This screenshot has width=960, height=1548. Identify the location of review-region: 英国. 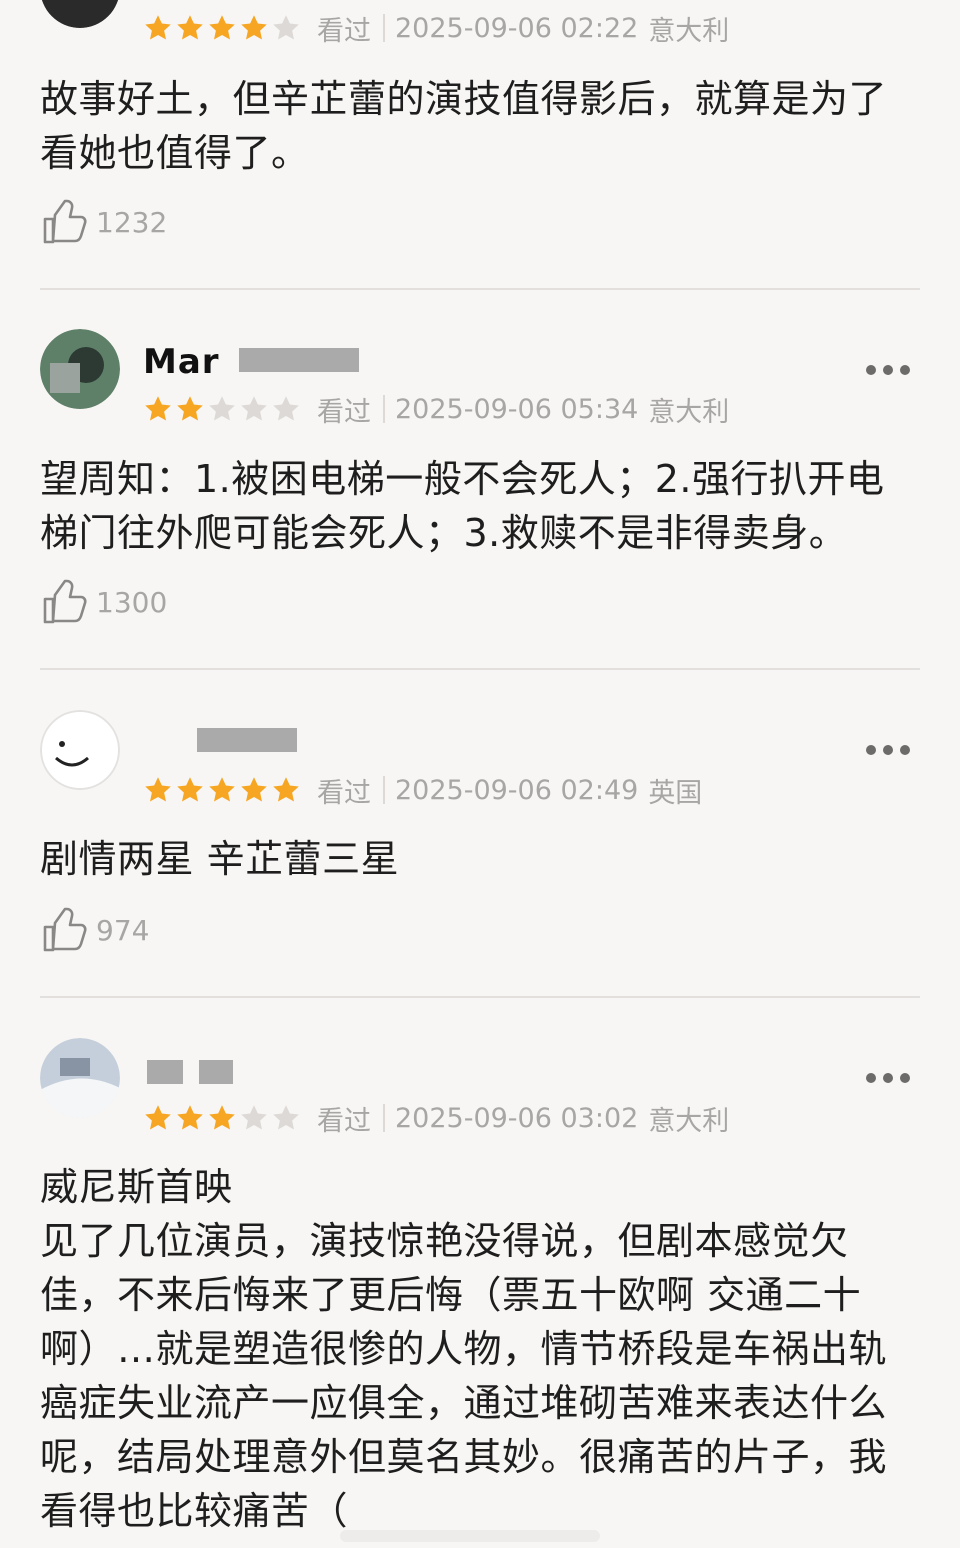
(675, 793).